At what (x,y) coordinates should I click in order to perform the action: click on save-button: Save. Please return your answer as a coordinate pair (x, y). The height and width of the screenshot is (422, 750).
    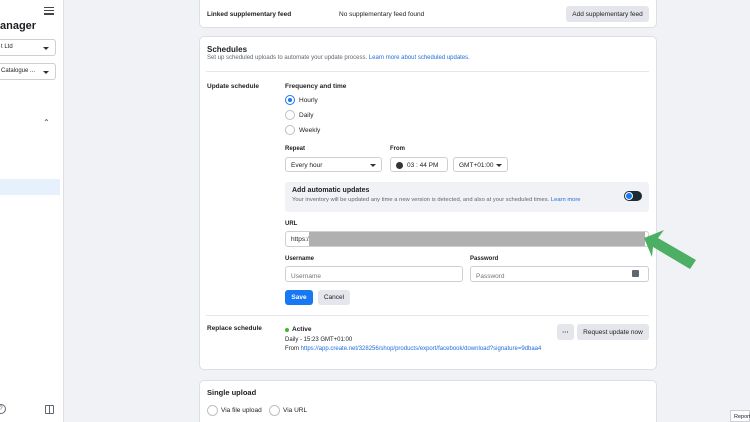
    Looking at the image, I should click on (299, 297).